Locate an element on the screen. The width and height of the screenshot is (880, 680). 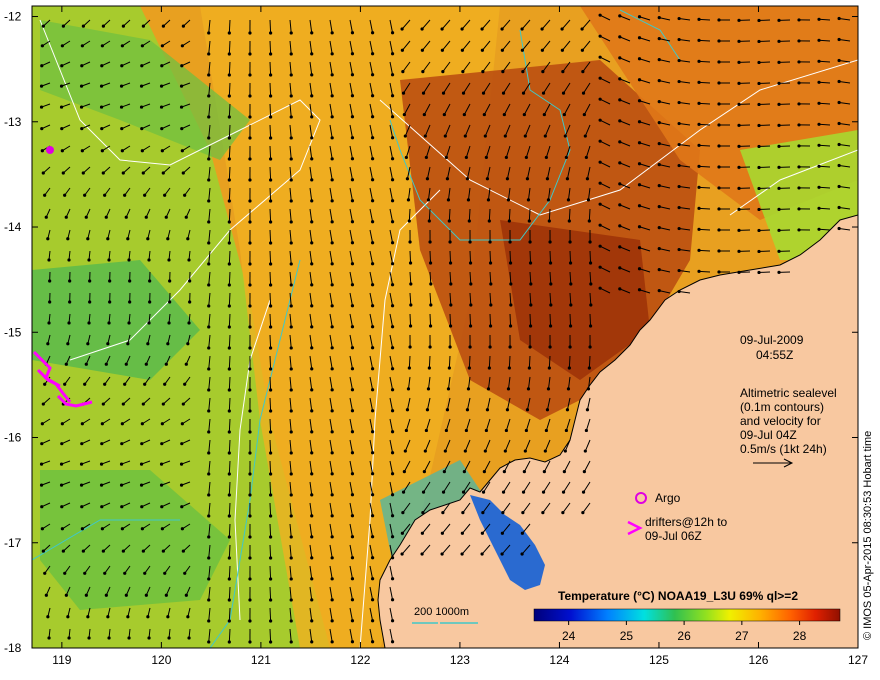
lon-tick-label: 126 is located at coordinates (758, 660).